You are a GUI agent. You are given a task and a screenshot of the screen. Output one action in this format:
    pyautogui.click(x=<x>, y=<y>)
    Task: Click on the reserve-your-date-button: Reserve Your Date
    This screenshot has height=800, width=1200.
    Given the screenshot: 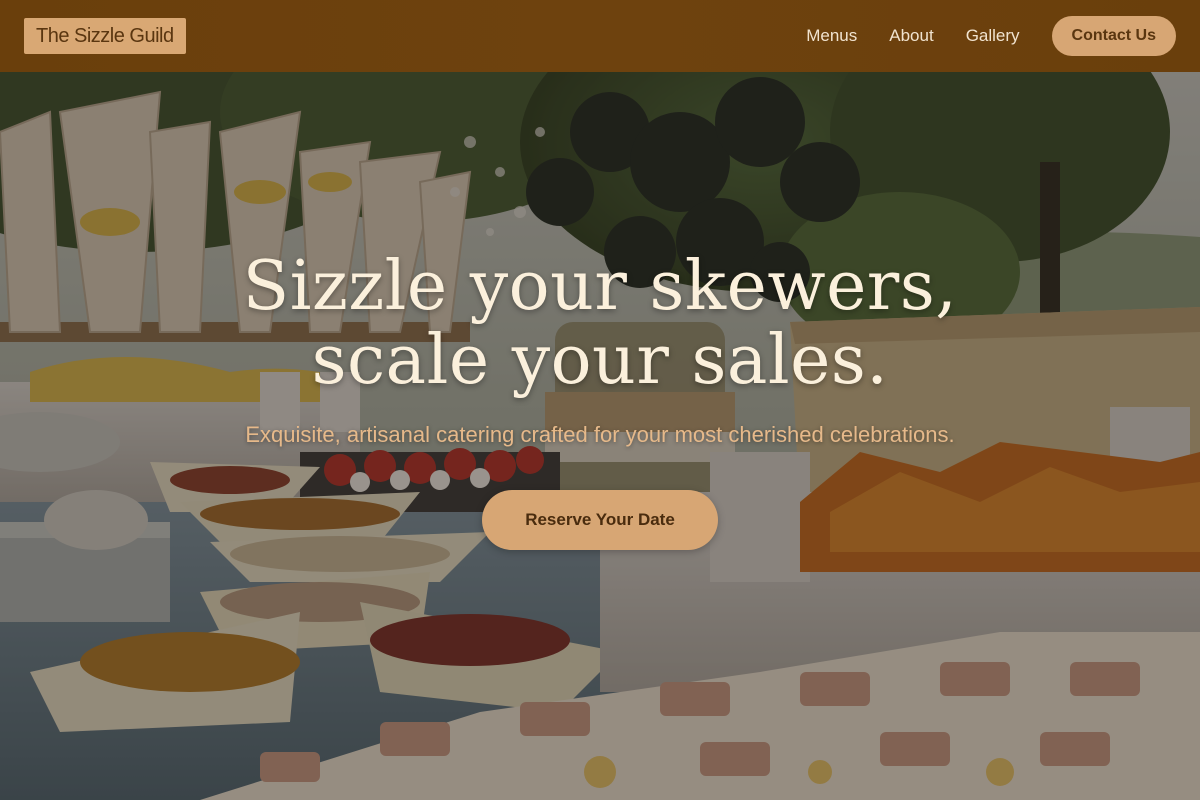 What is the action you would take?
    pyautogui.click(x=600, y=520)
    